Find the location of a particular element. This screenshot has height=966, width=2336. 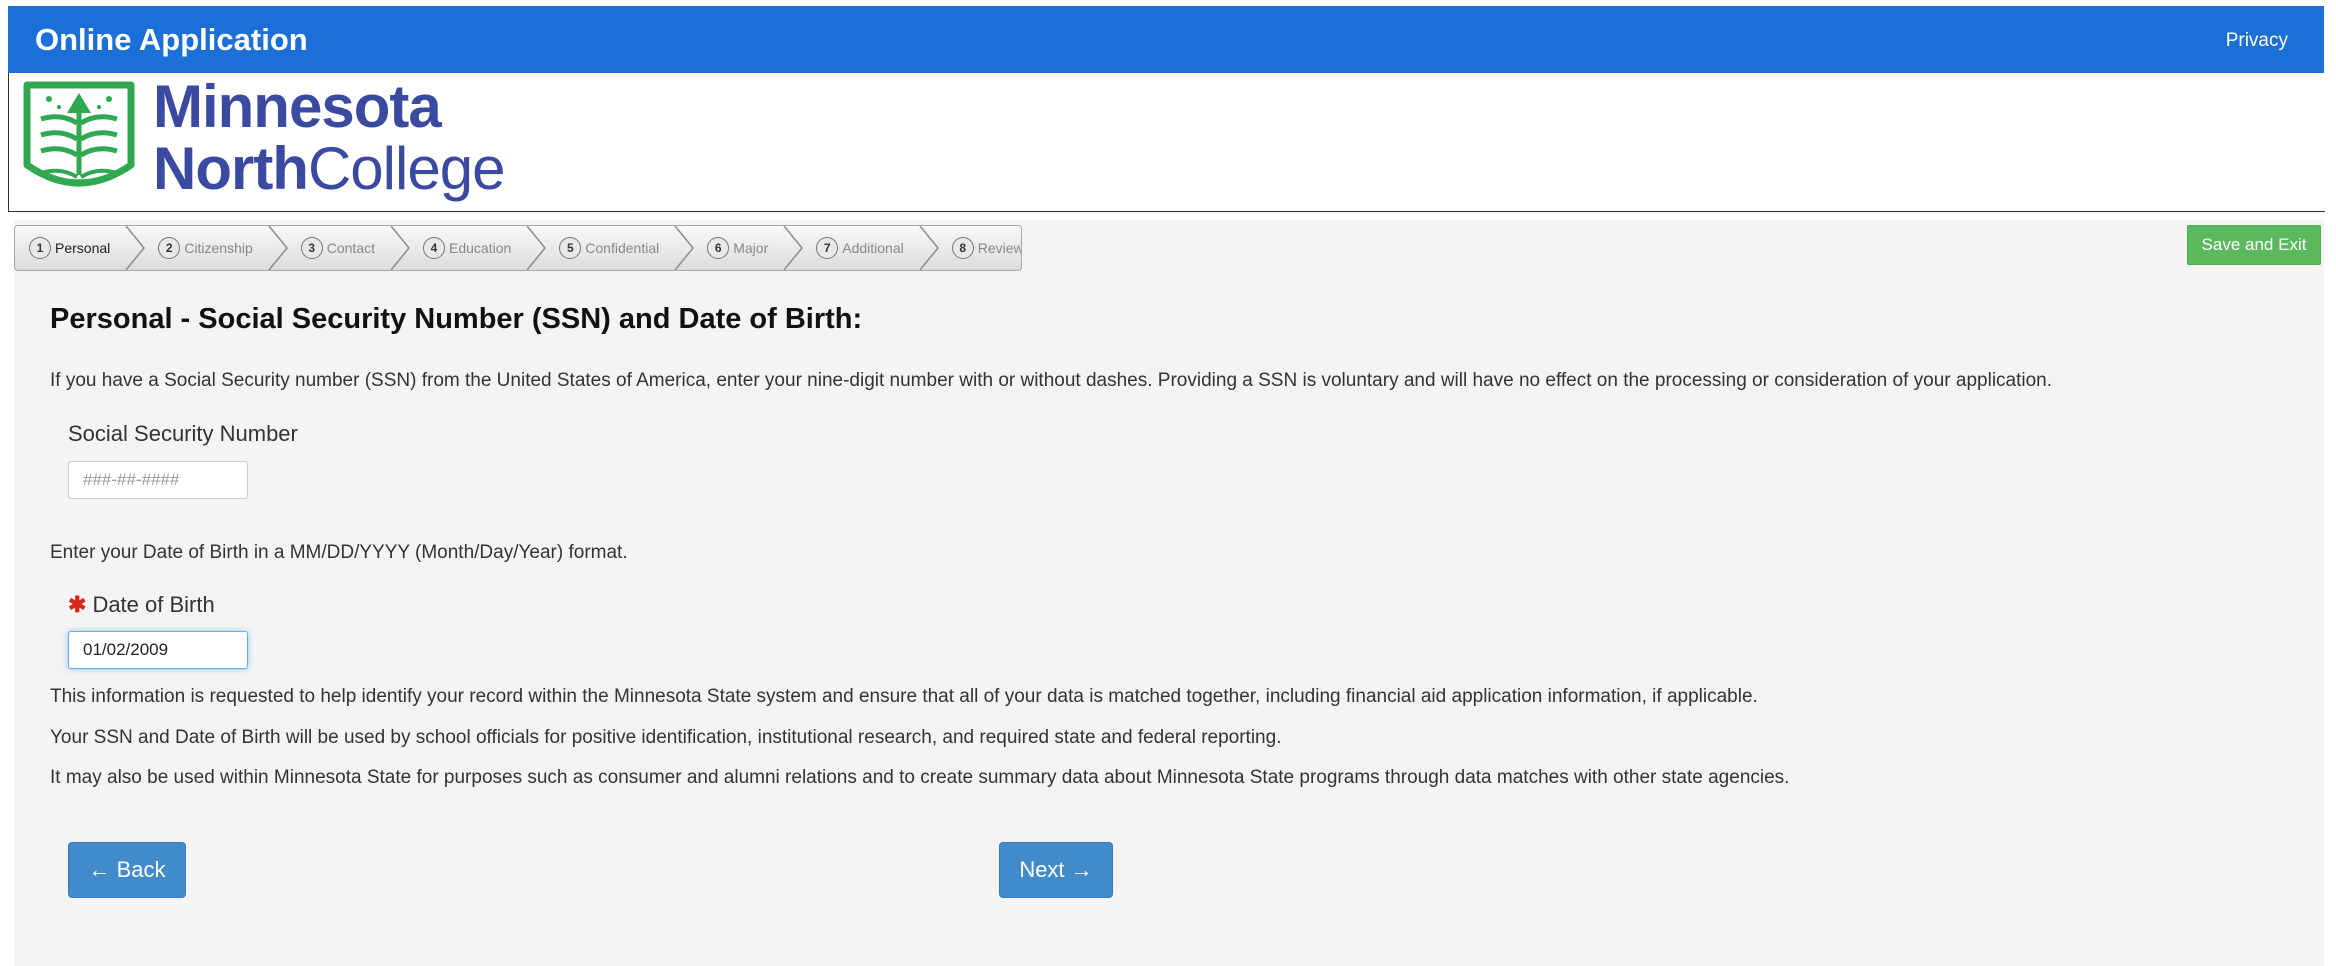

step-number: 8 is located at coordinates (962, 248).